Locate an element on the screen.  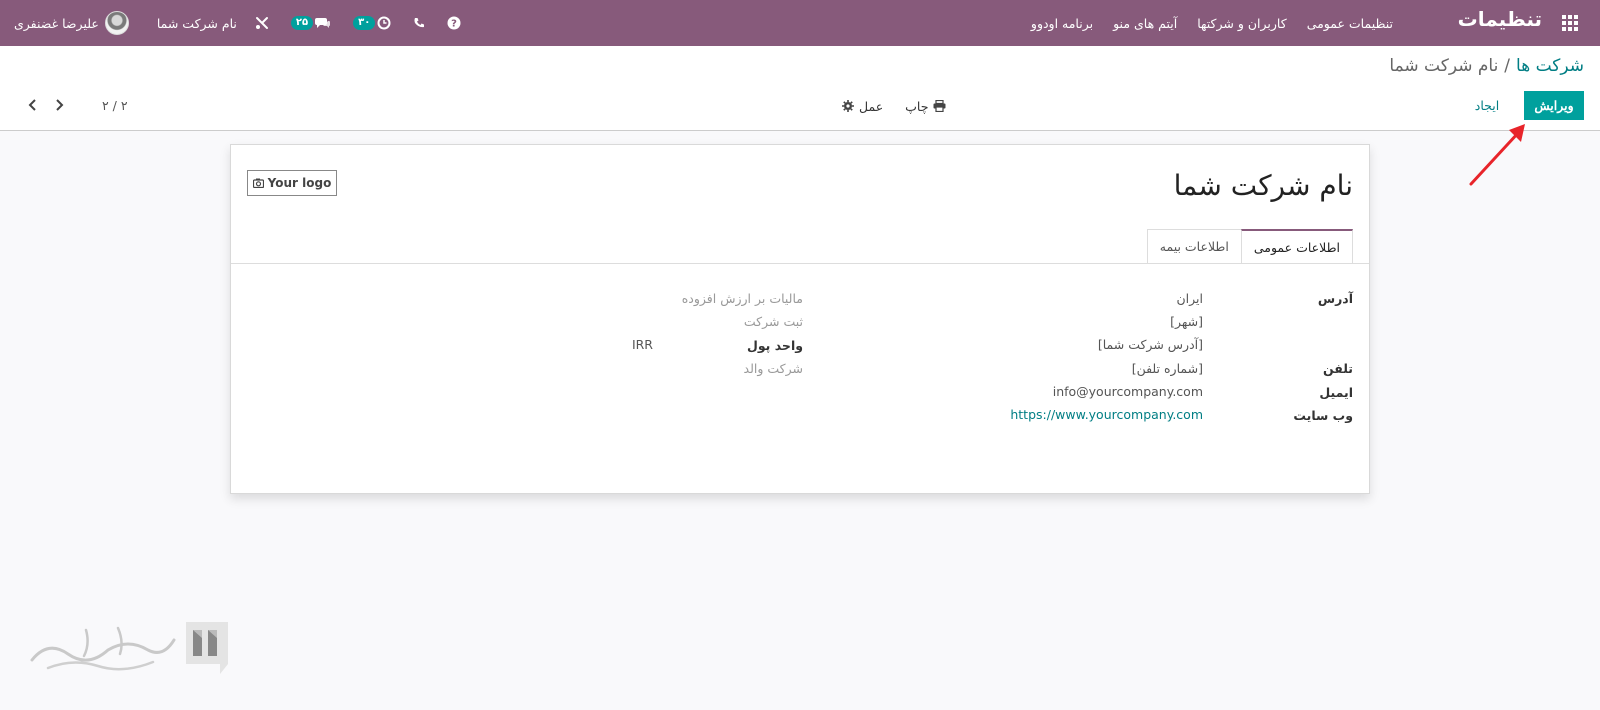
menu-item-menu-items: آیتم های منو is located at coordinates (1145, 23).